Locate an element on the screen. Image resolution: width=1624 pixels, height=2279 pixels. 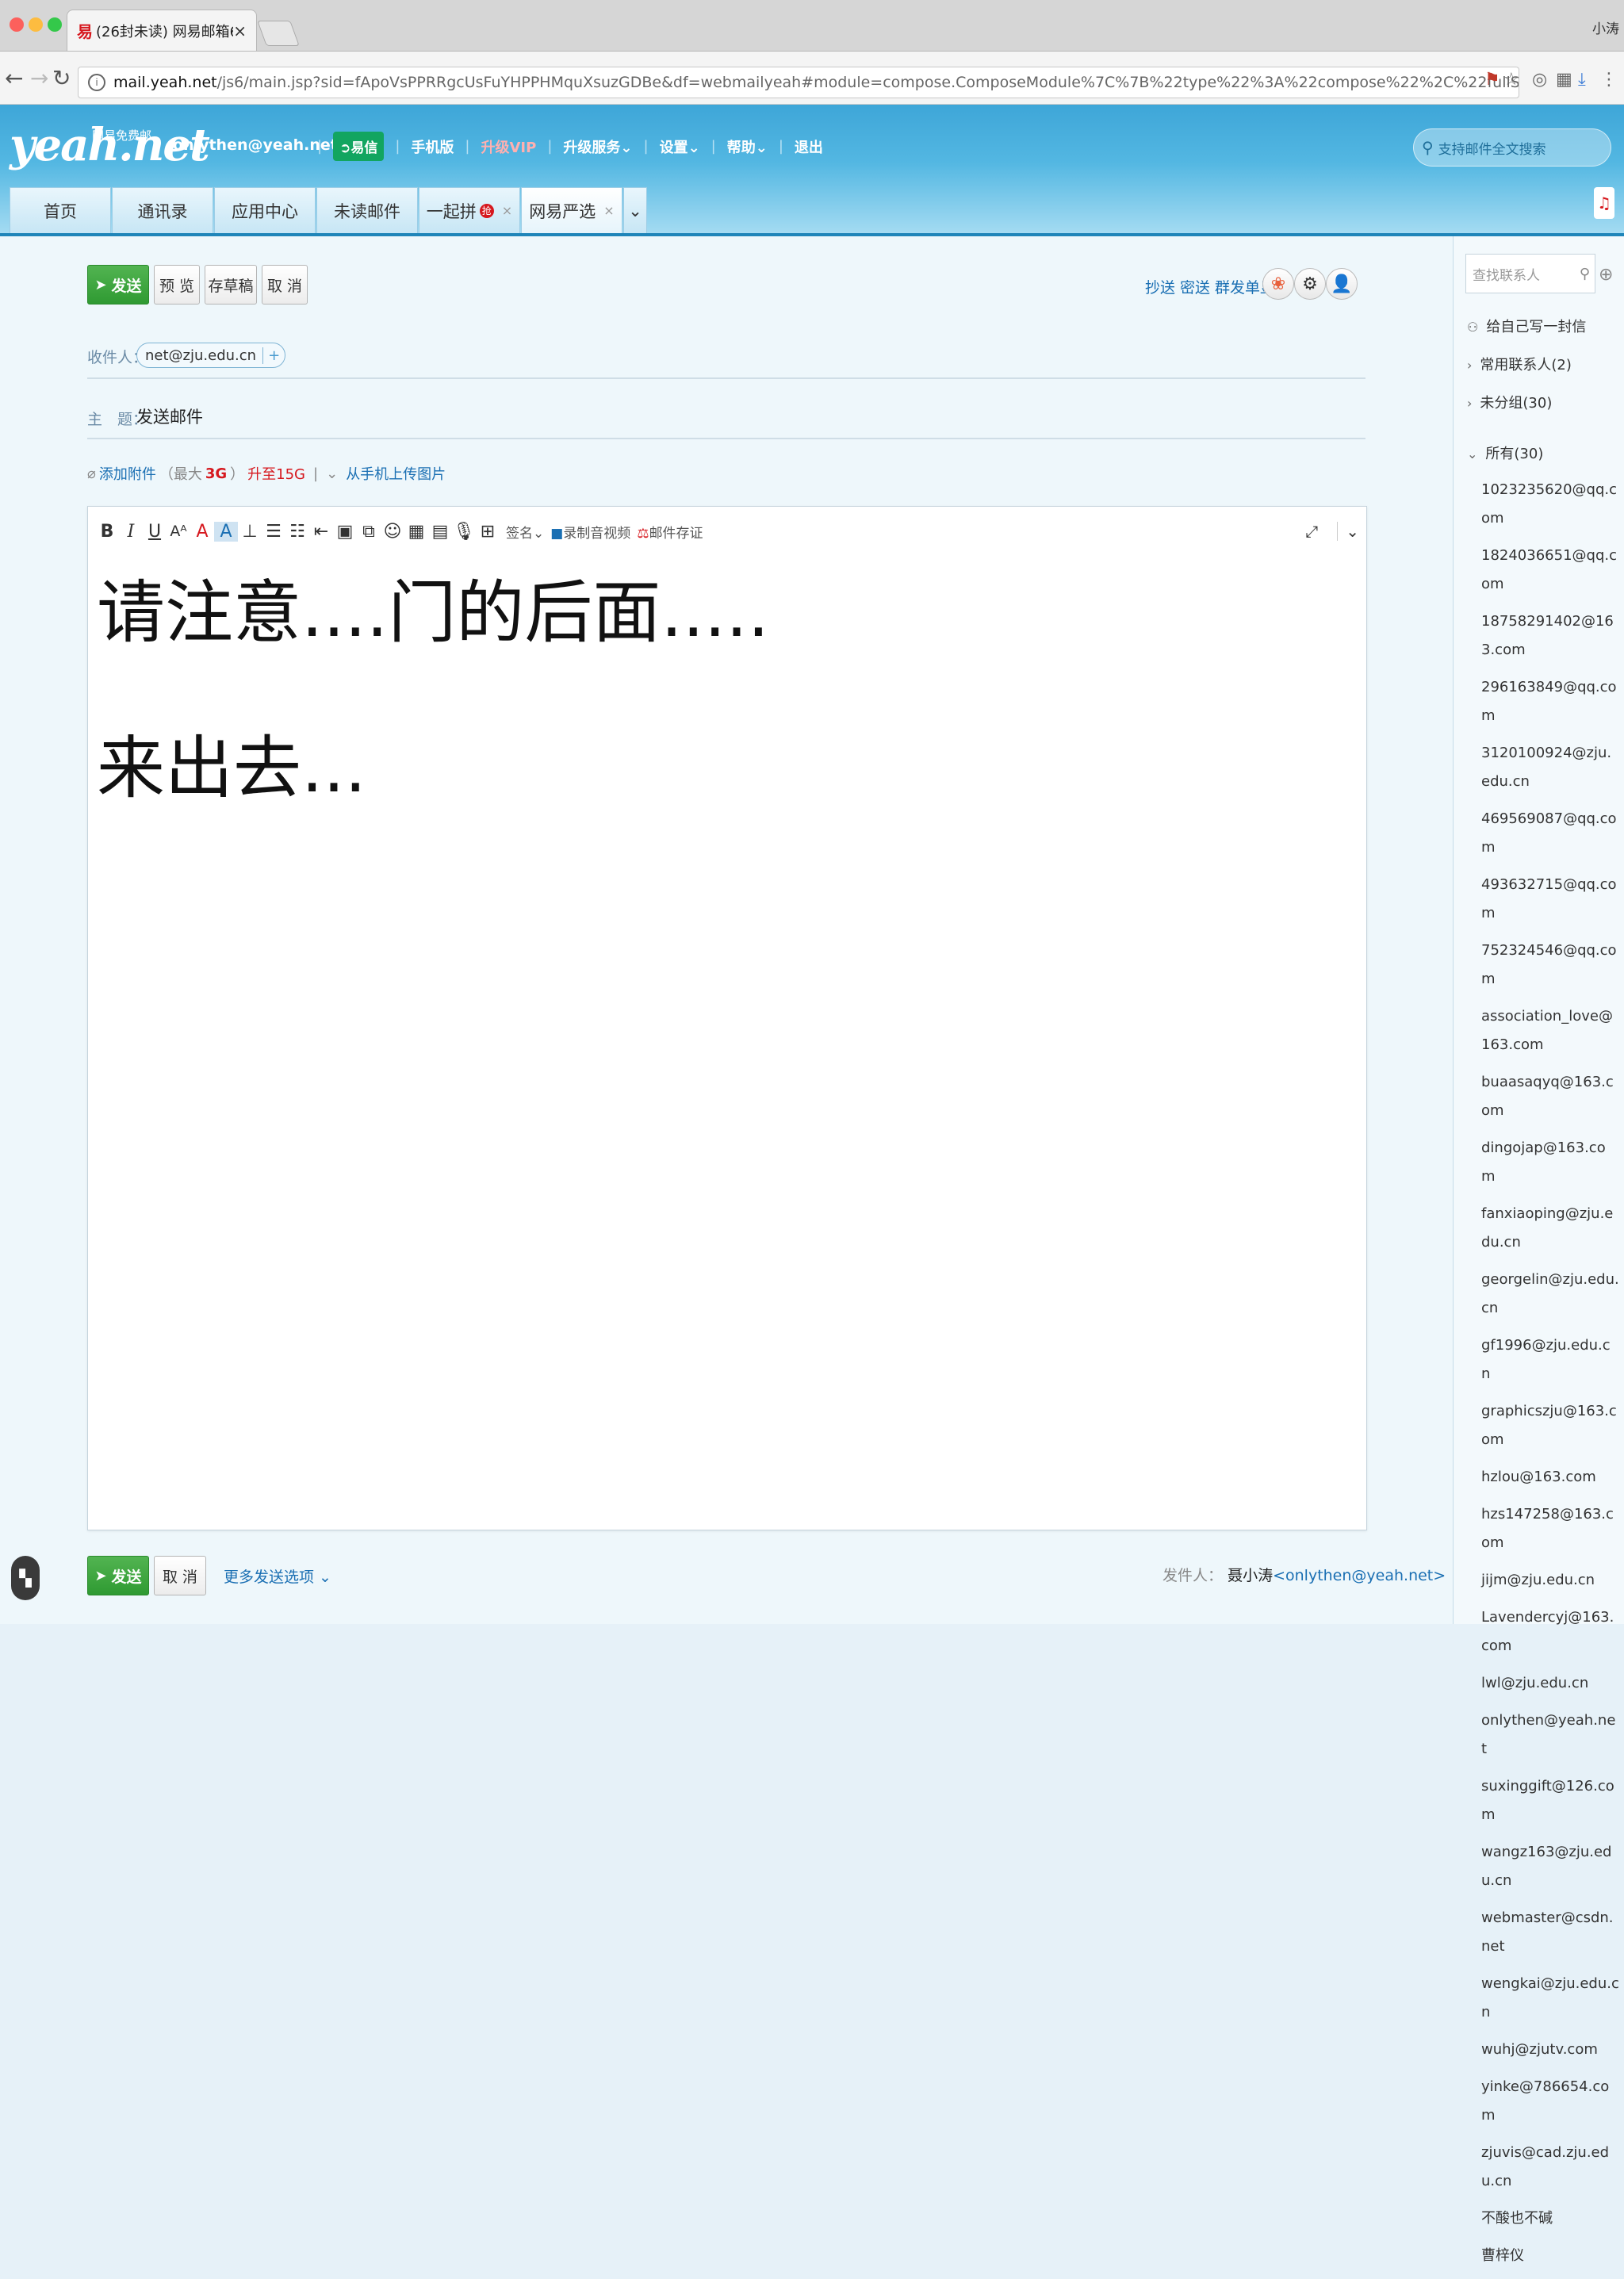
browser-tab: 易 (26封未读) 网易邮箱6.0版 × is located at coordinates (162, 30).